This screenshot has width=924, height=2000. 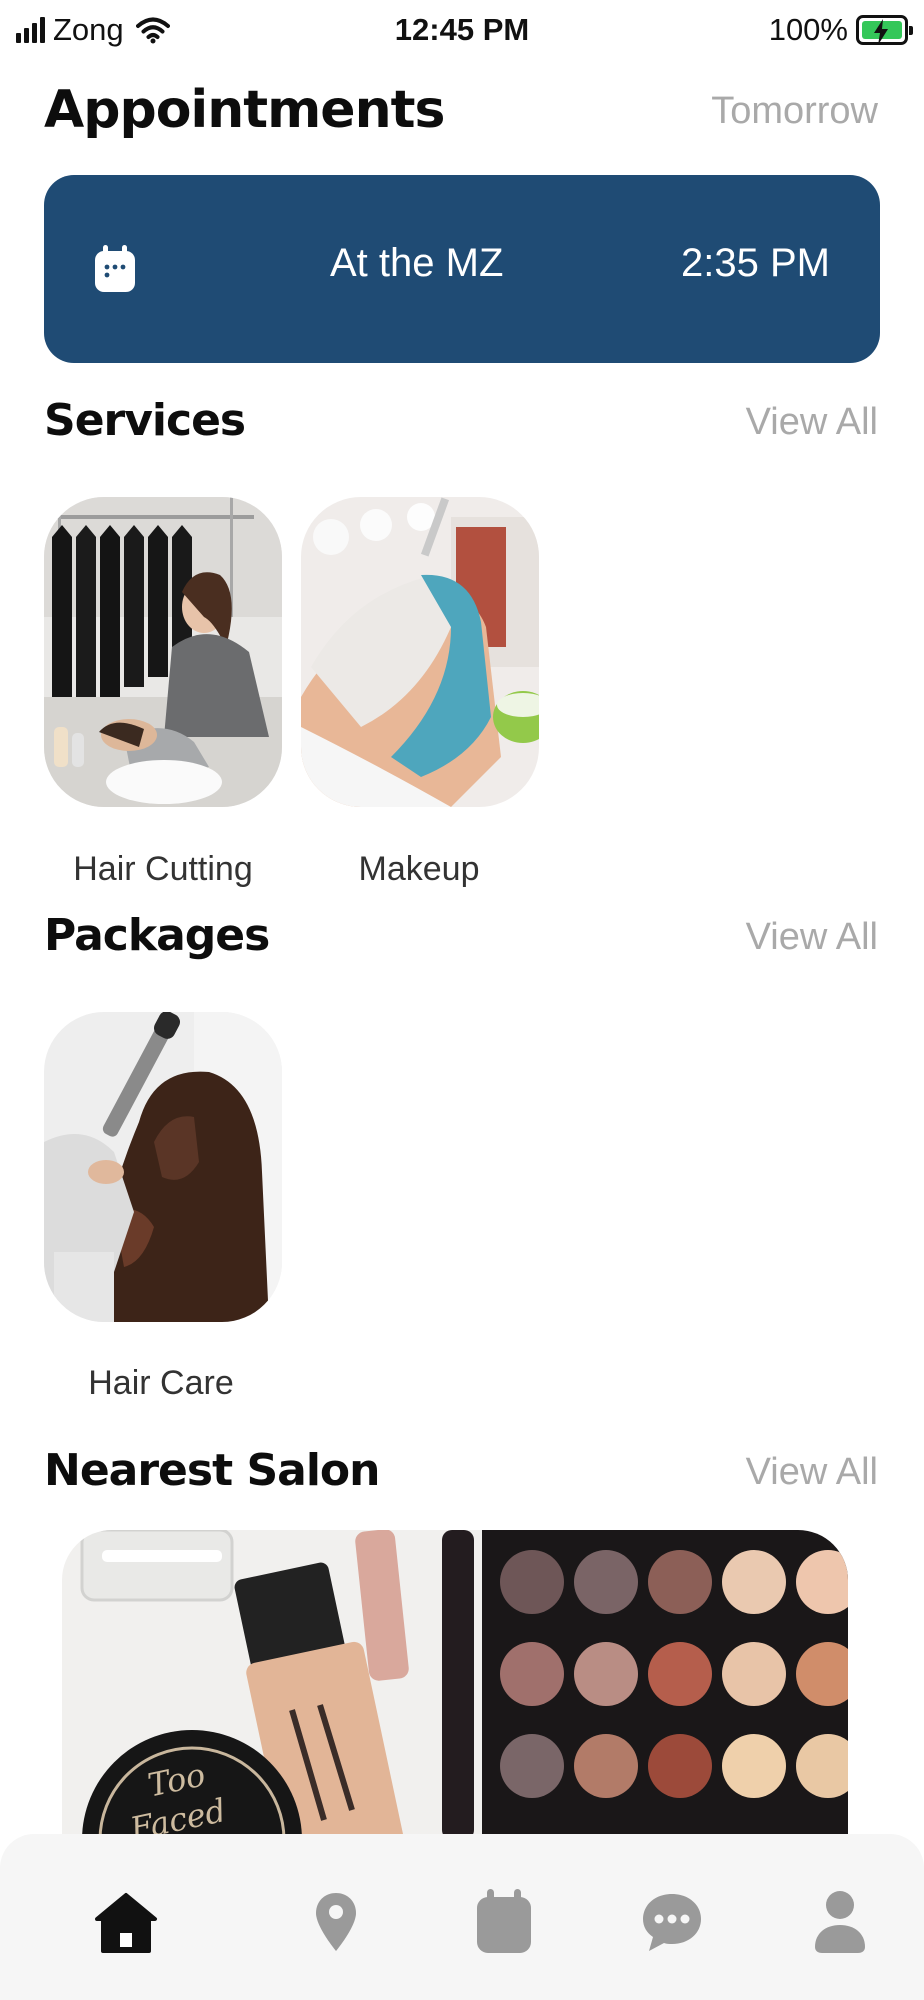 I want to click on chat-bubble-icon, so click(x=672, y=1922).